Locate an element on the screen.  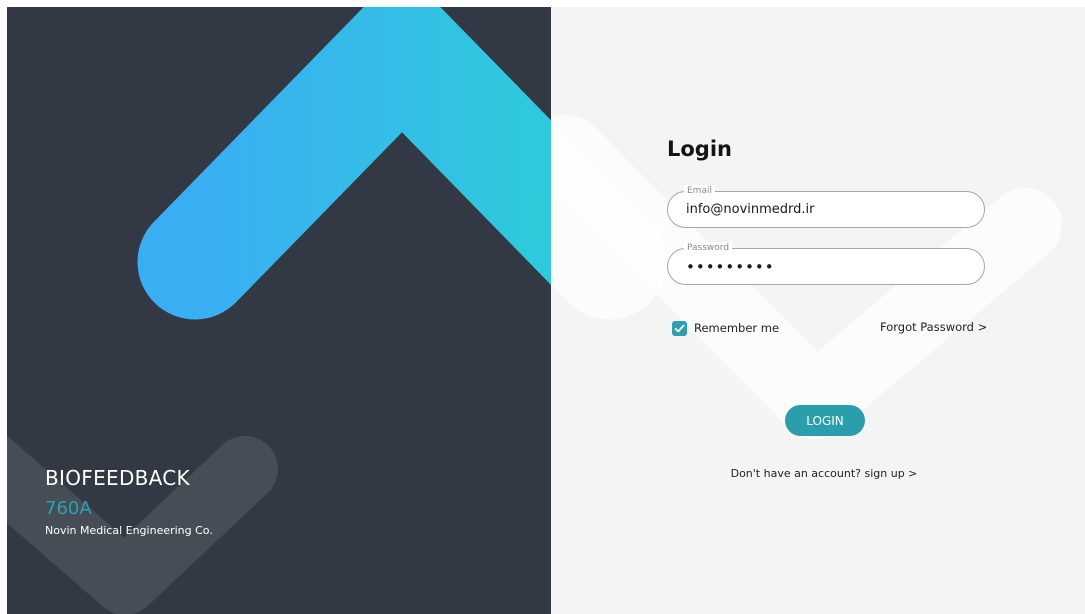
signup-prompt: Don't have an account? sign up > is located at coordinates (818, 473).